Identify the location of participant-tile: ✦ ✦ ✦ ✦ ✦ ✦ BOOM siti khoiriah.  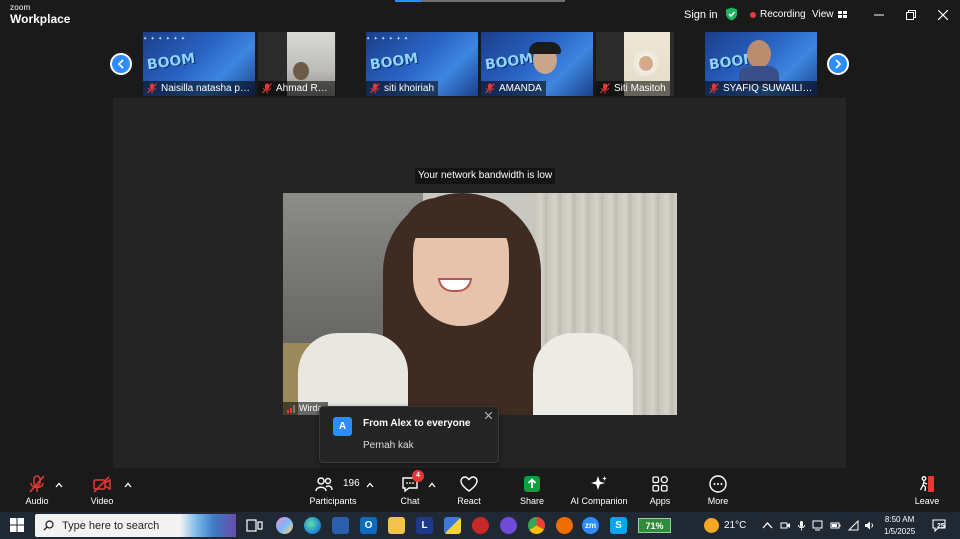
(422, 64).